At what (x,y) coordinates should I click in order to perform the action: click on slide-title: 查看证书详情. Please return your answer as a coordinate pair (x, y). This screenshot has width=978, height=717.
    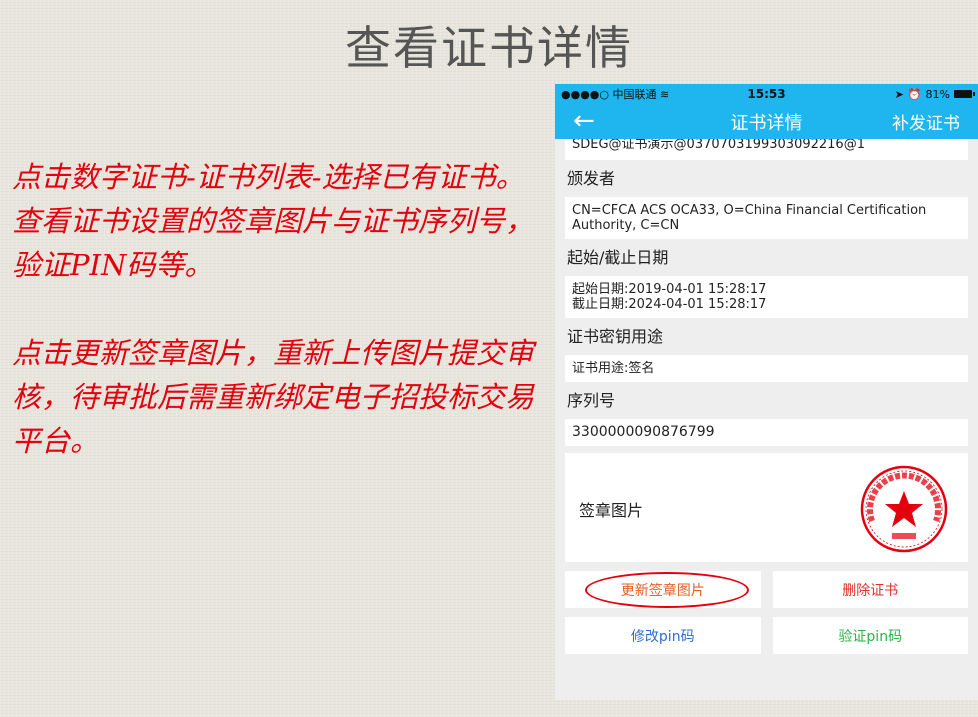
    Looking at the image, I should click on (489, 48).